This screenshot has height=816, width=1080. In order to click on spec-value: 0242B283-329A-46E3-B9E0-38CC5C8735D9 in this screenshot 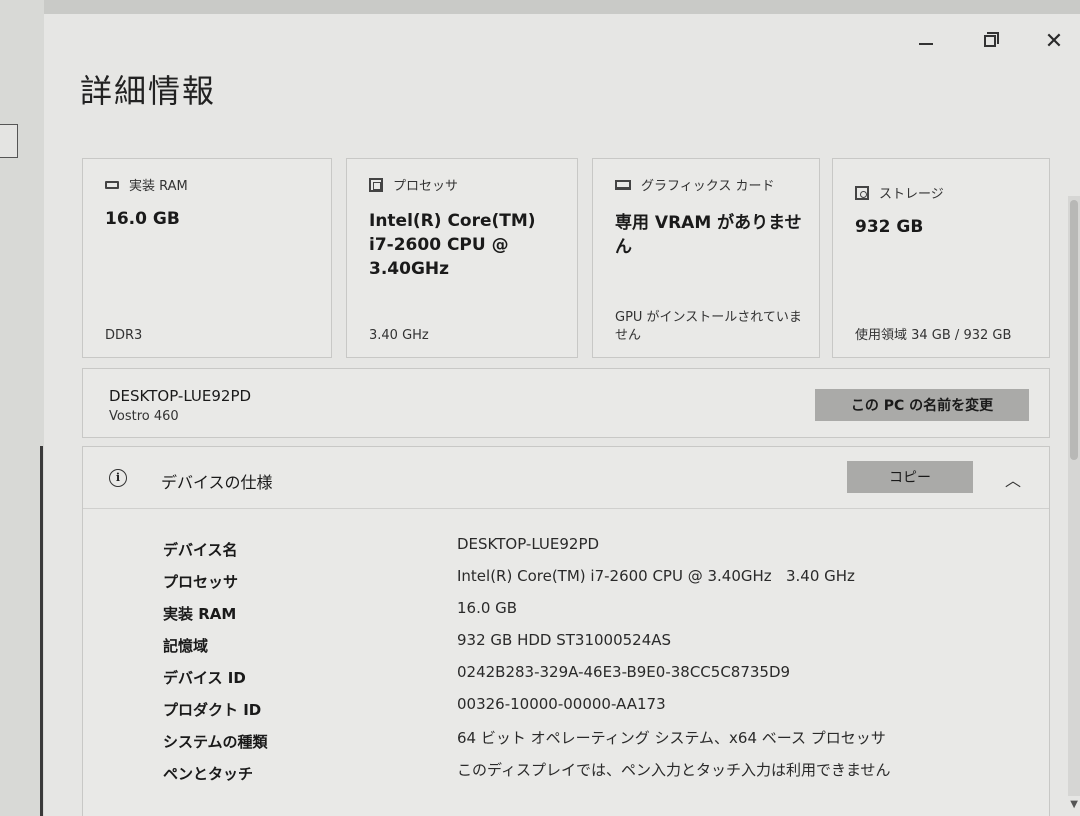, I will do `click(624, 672)`.